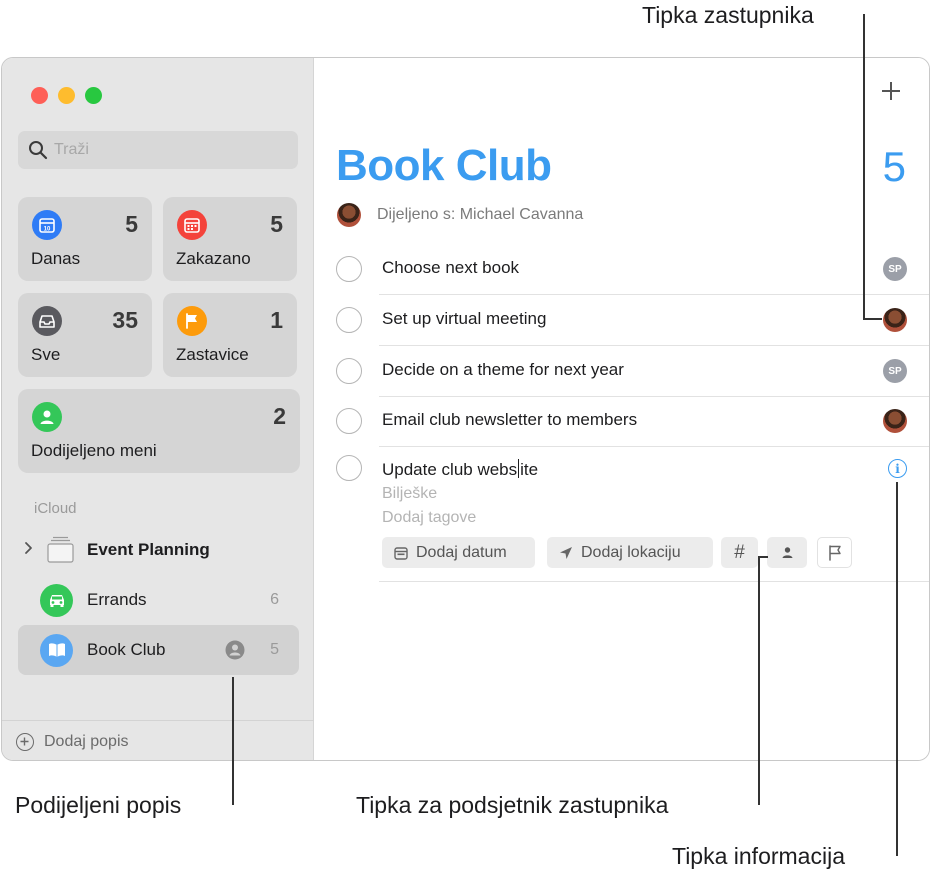  Describe the element at coordinates (126, 649) in the screenshot. I see `sidebar-item-label: Book Club` at that location.